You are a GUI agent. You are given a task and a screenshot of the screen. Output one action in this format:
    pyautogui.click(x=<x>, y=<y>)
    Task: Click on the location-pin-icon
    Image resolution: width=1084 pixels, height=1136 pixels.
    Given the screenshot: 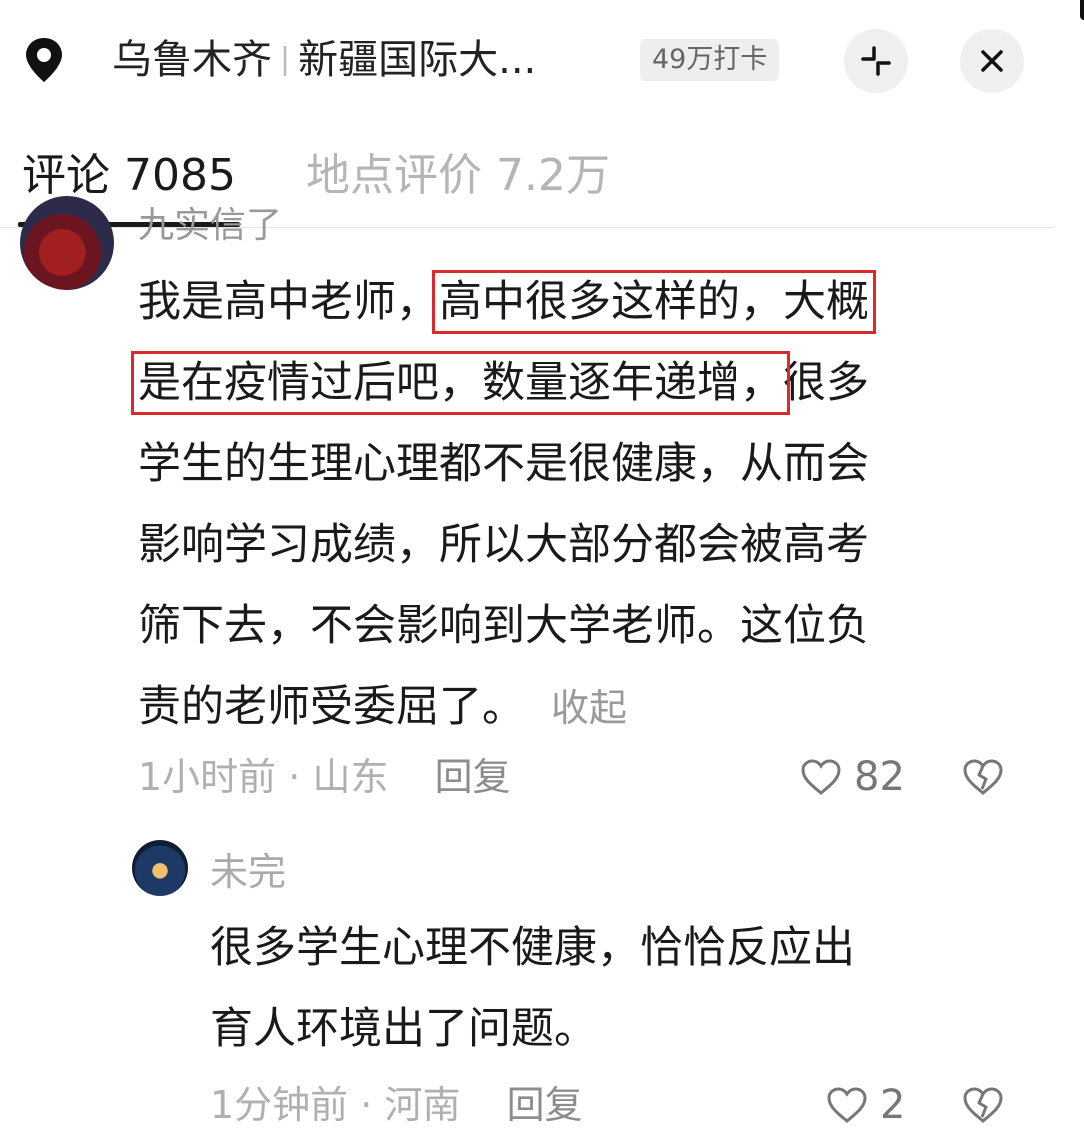 What is the action you would take?
    pyautogui.click(x=44, y=60)
    